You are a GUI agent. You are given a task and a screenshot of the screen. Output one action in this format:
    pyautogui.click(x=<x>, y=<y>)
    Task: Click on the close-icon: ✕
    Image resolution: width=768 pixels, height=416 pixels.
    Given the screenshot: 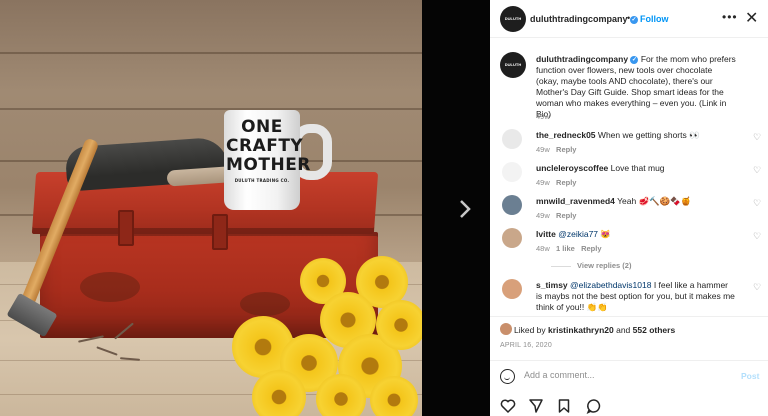 What is the action you would take?
    pyautogui.click(x=751, y=18)
    